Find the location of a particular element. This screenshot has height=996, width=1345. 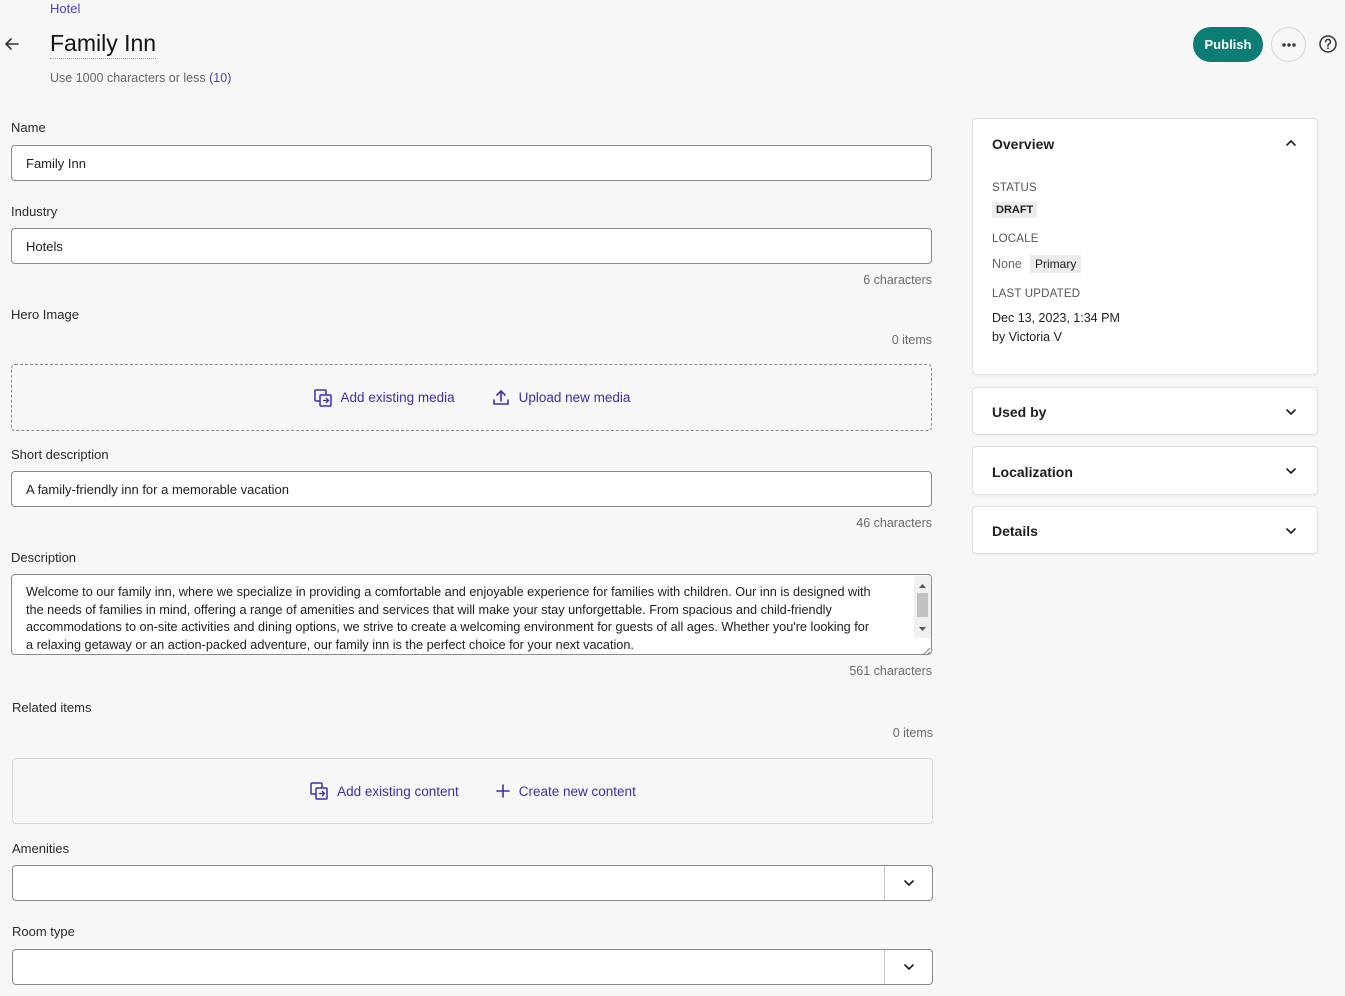

scroll-up-arrow-icon is located at coordinates (922, 583).